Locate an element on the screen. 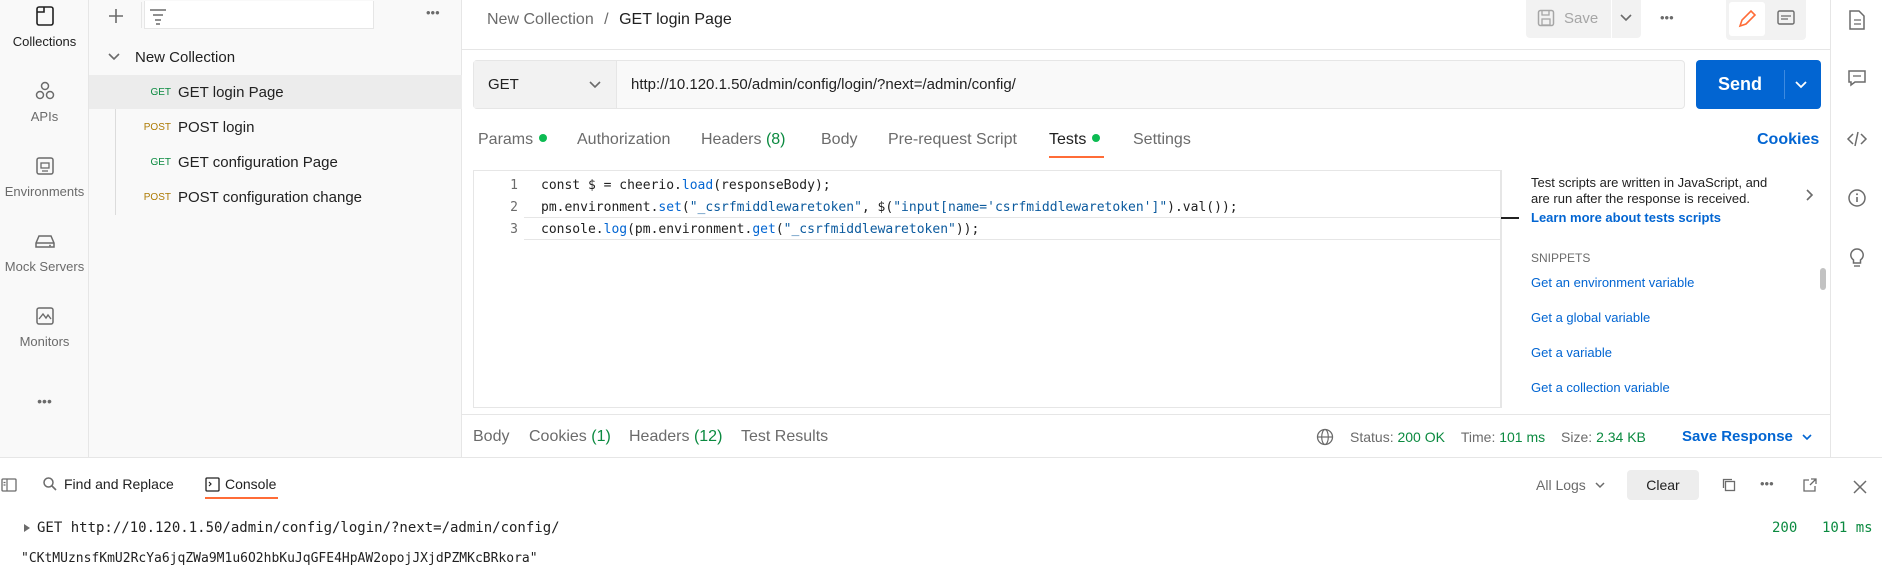  rail-item-collections: Collections is located at coordinates (44, 26).